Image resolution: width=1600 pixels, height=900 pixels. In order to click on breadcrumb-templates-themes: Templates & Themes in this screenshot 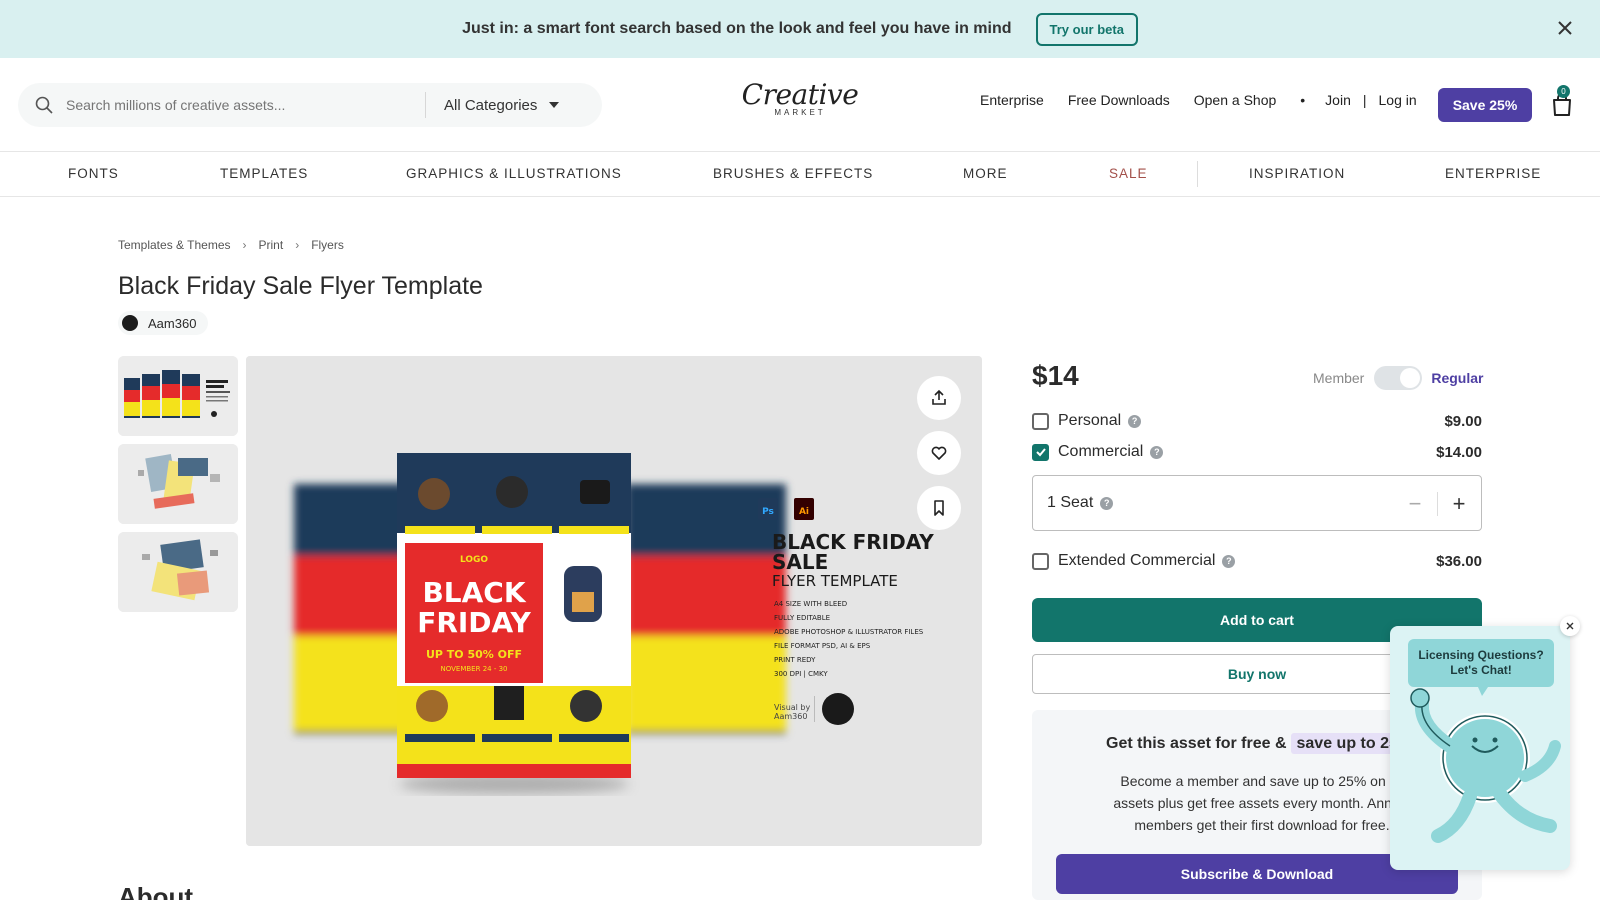, I will do `click(174, 245)`.